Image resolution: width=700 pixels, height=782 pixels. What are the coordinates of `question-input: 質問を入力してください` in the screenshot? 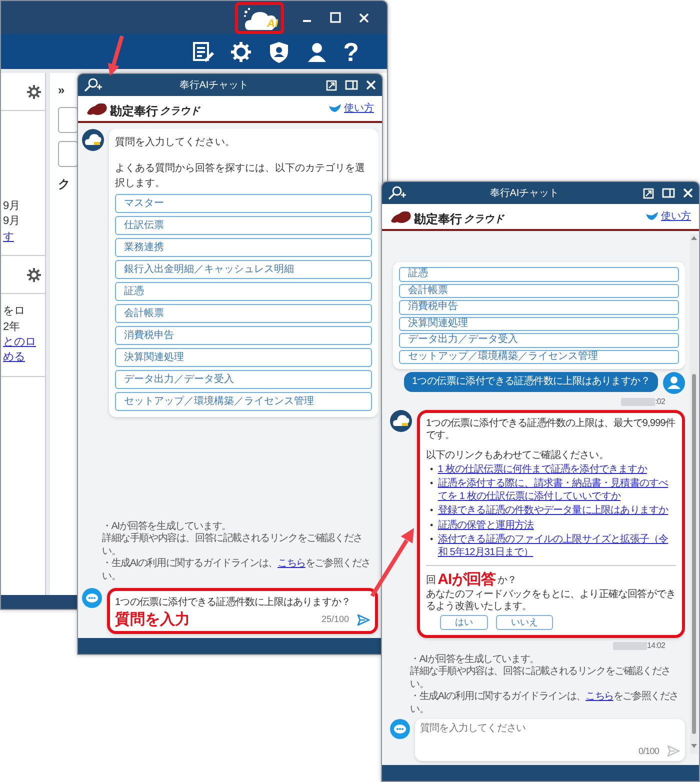 It's located at (550, 733).